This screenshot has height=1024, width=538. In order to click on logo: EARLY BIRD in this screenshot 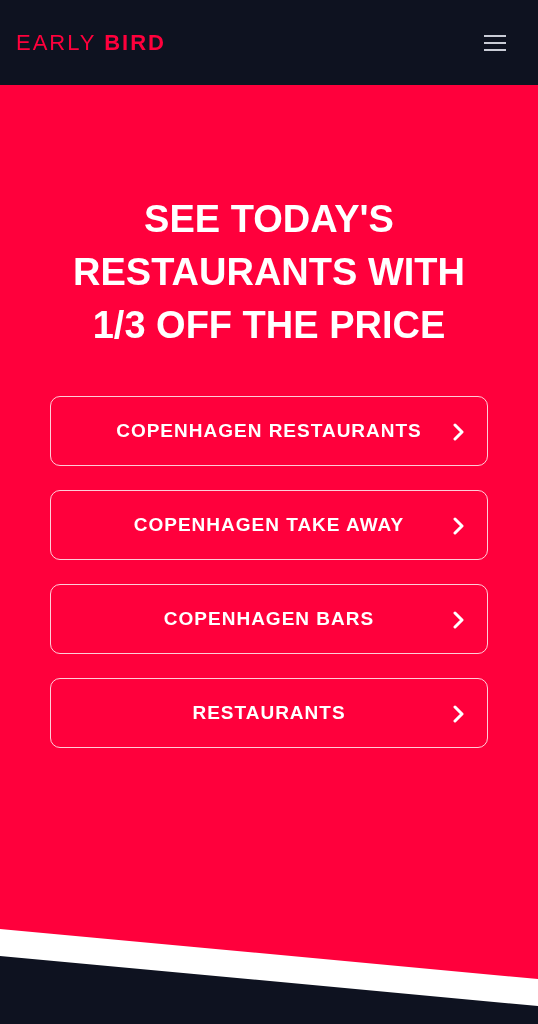, I will do `click(91, 42)`.